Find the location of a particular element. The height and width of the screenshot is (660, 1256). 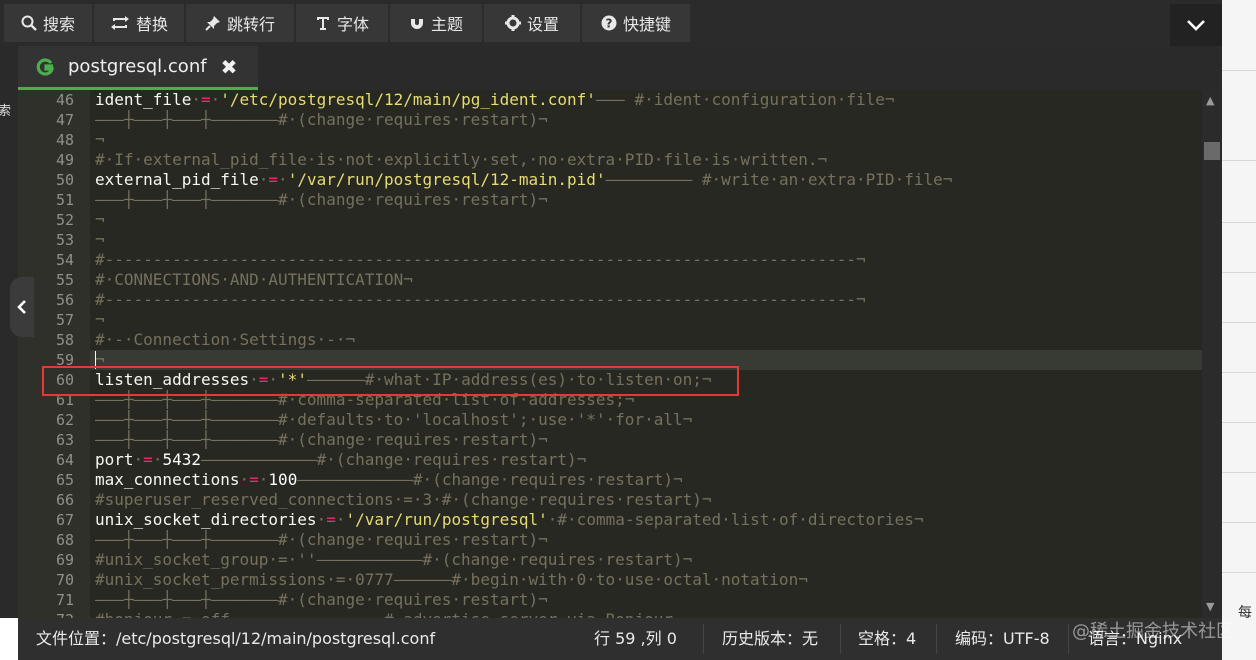

code-line: 48 ¬ is located at coordinates (610, 140).